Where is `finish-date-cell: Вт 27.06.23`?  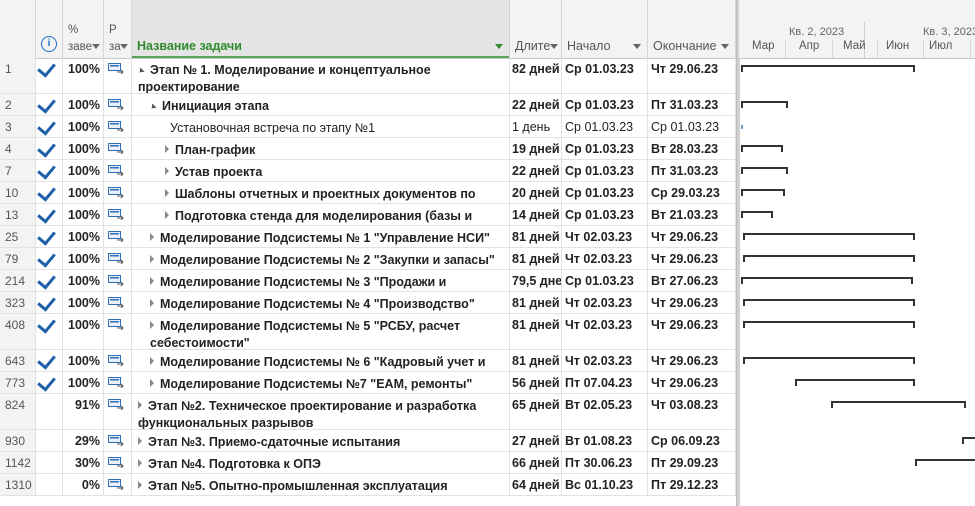 finish-date-cell: Вт 27.06.23 is located at coordinates (692, 280).